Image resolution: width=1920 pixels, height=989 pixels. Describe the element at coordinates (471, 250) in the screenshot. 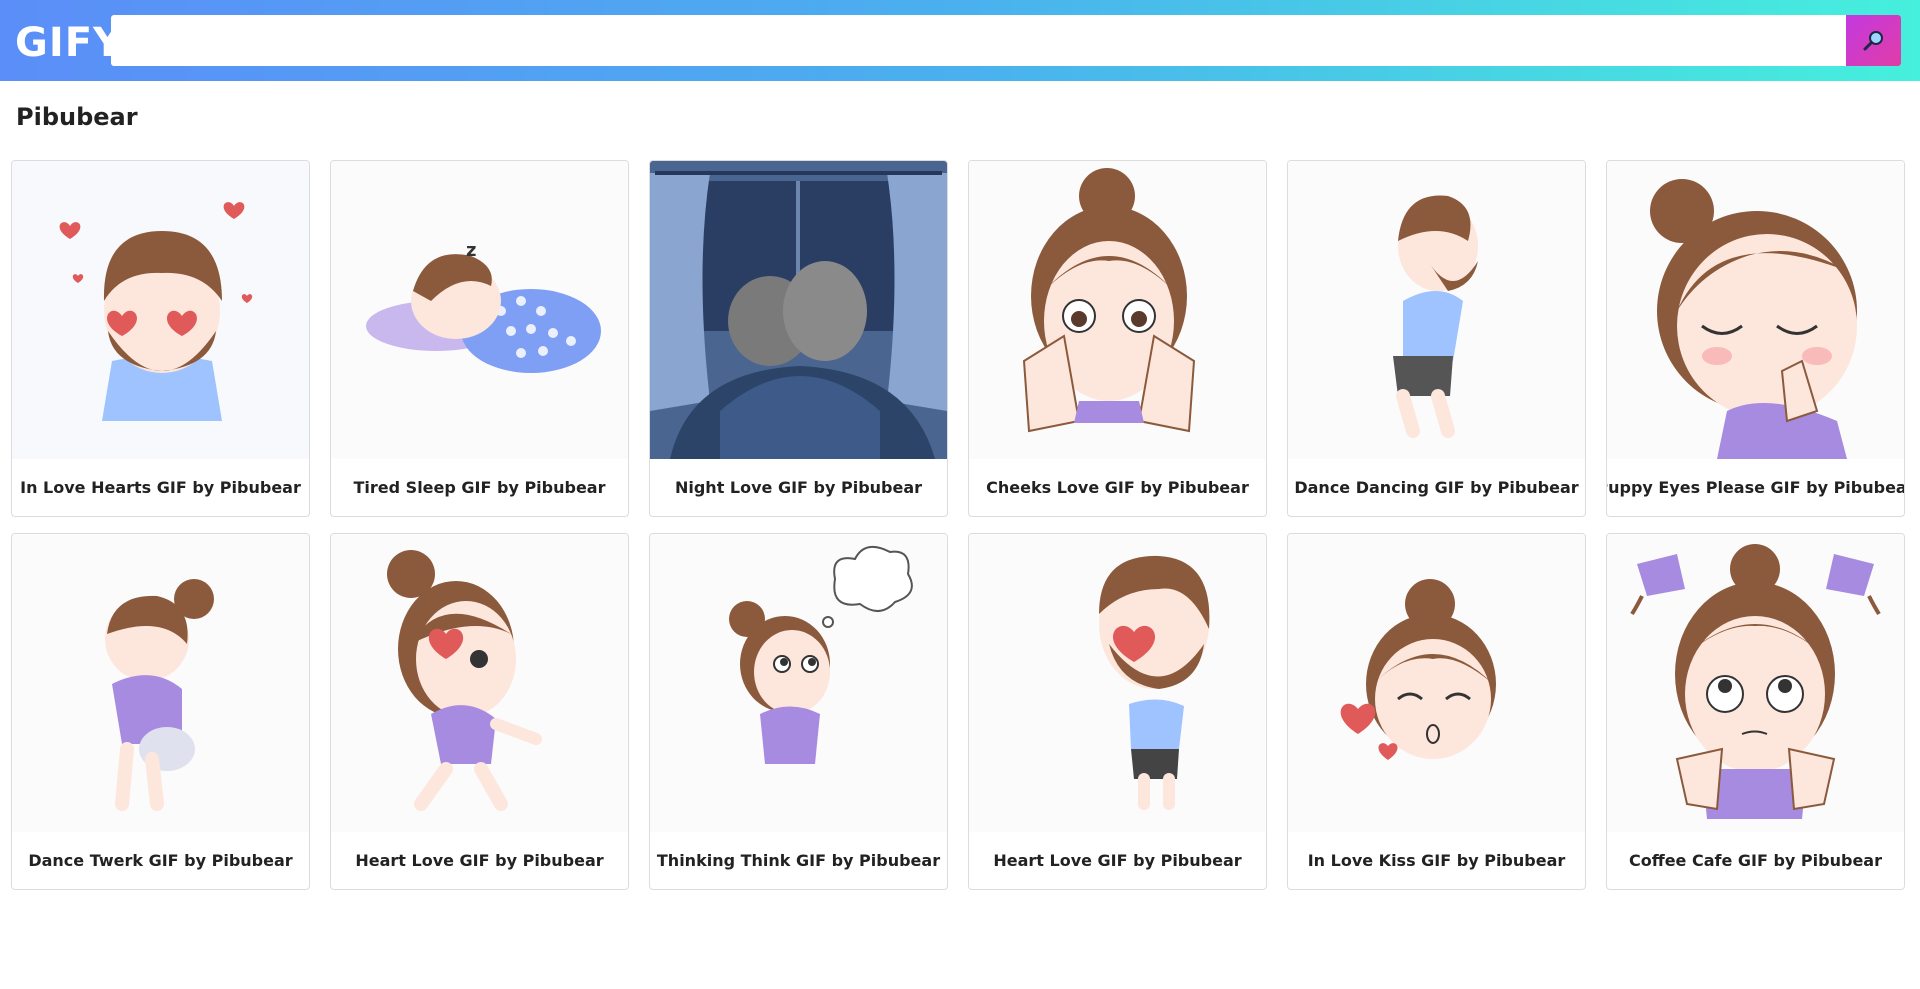

I see `svg-text: z` at that location.